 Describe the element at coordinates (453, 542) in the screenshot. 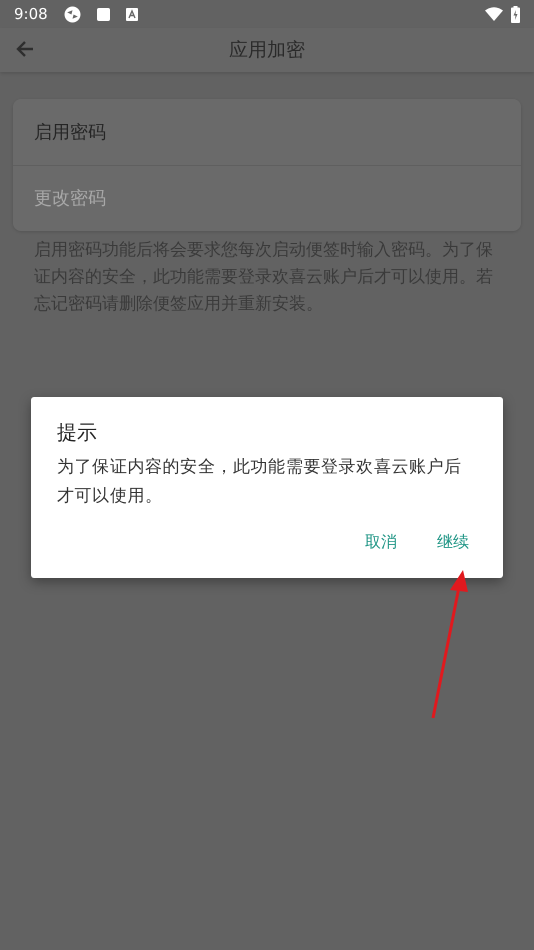

I see `dialog-button: 继续` at that location.